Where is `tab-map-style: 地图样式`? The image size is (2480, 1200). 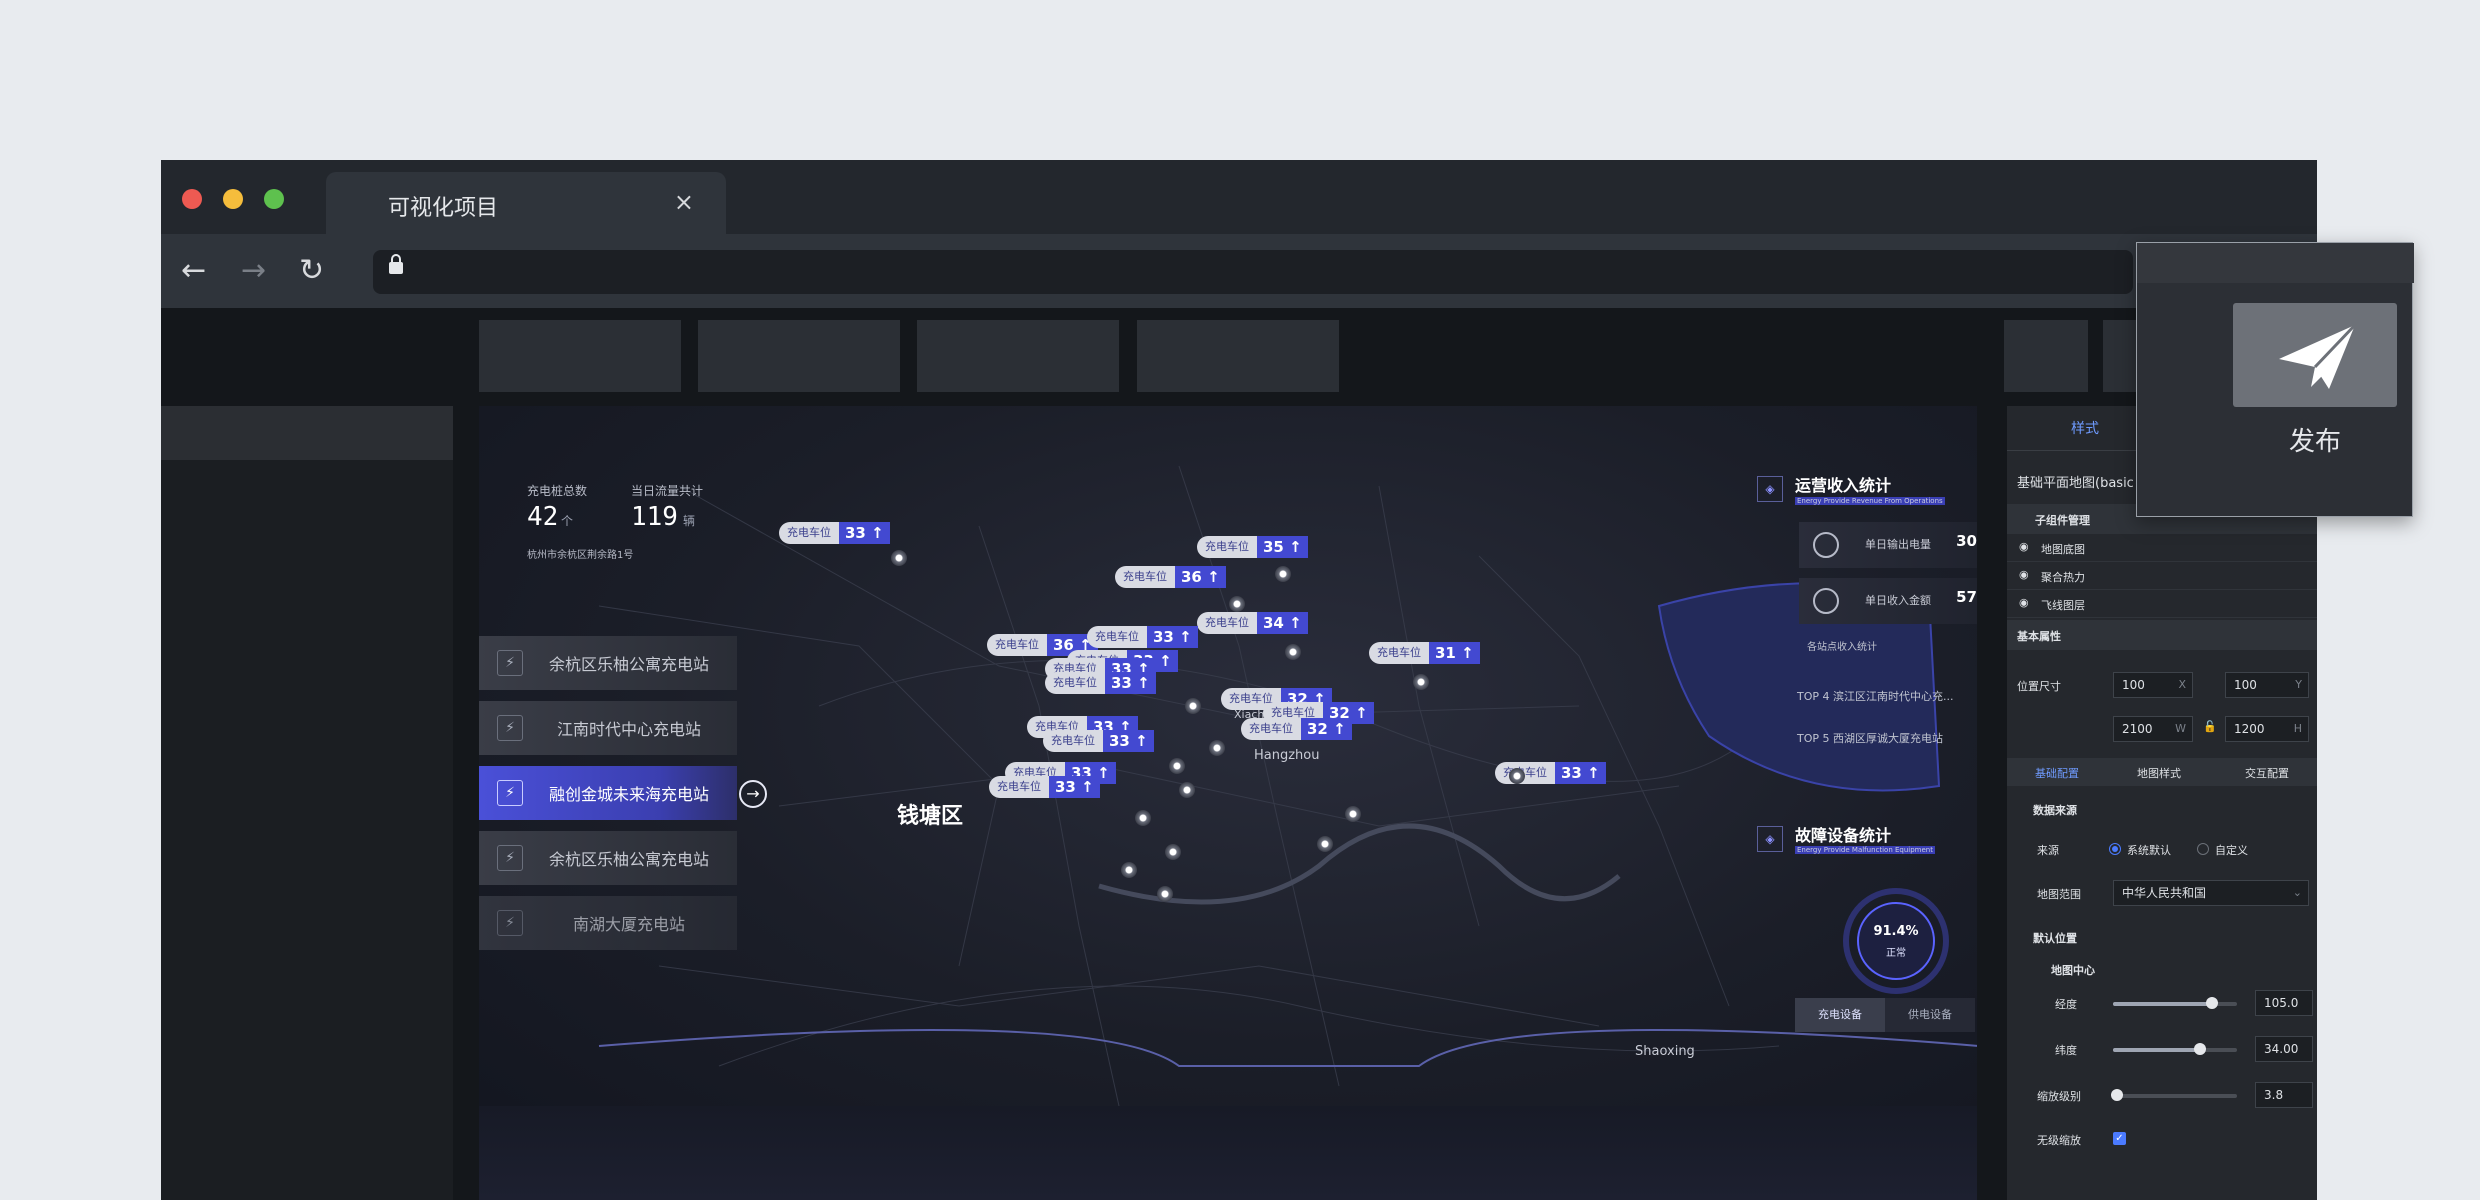 tab-map-style: 地图样式 is located at coordinates (2159, 773).